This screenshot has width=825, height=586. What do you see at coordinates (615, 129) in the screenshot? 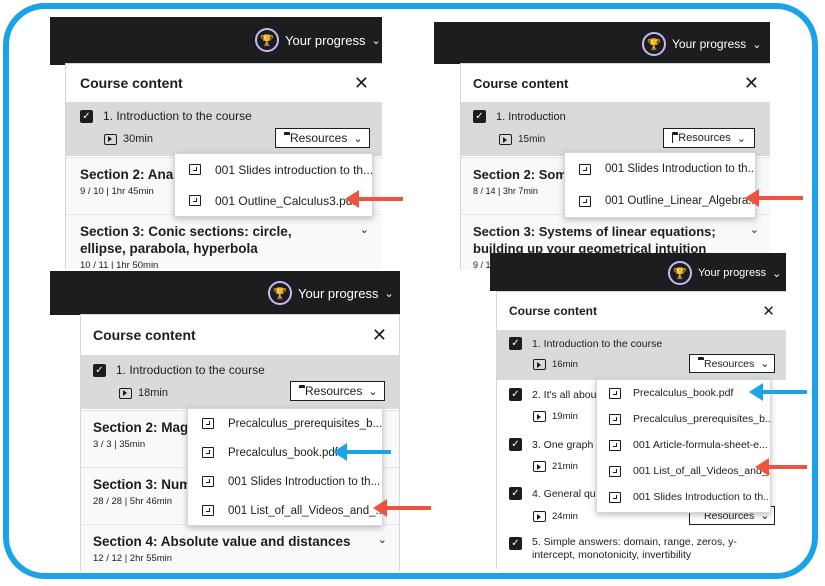
I see `lecture-item: ✓ 1. Introduction 15min Resources ⌄` at bounding box center [615, 129].